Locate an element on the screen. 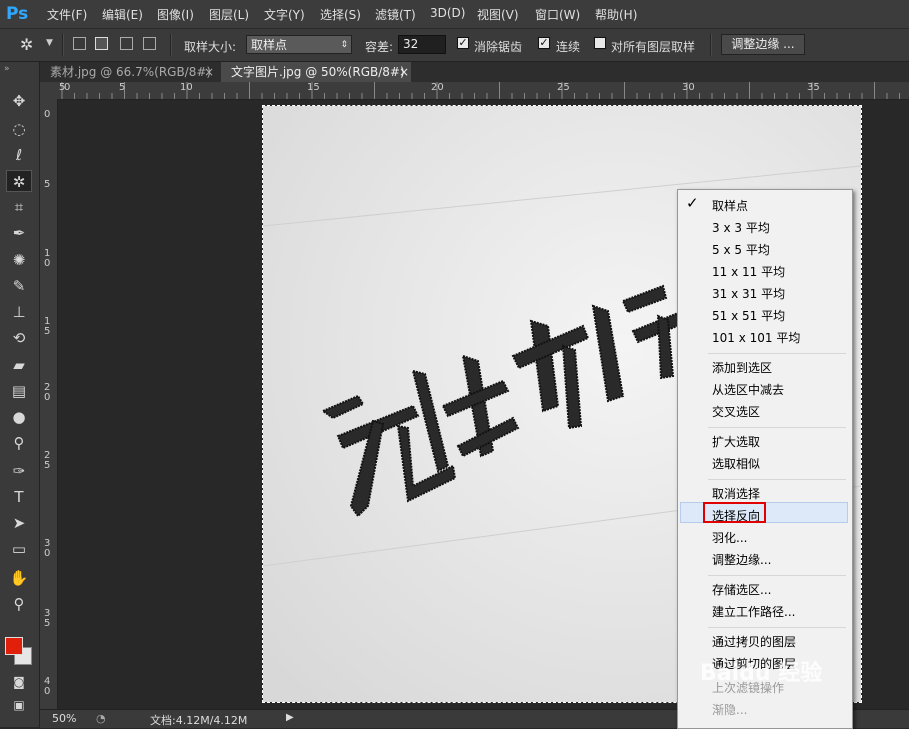 The width and height of the screenshot is (909, 729). menu-item-3x3: 3 x 3 平均 is located at coordinates (741, 227).